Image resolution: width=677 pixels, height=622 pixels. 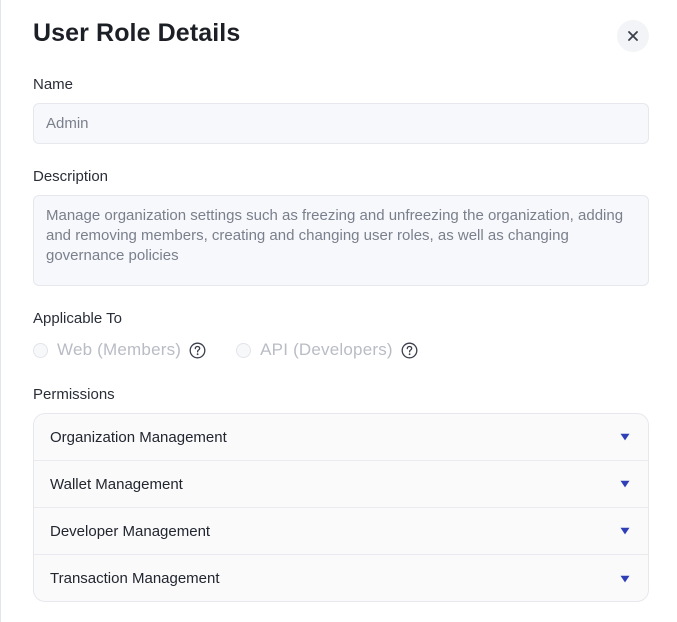 I want to click on radio-label: Web (Members), so click(x=119, y=349).